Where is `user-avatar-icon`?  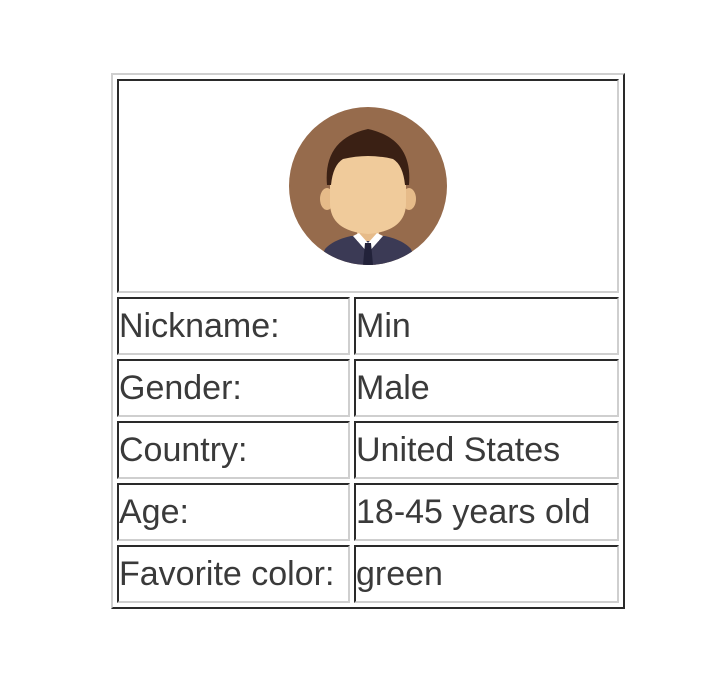
user-avatar-icon is located at coordinates (368, 186).